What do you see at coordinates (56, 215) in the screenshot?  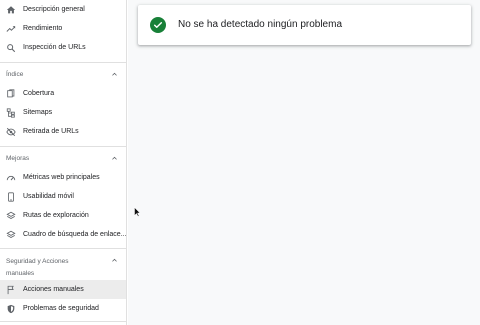 I see `sidebar-item-label: Rutas de exploración` at bounding box center [56, 215].